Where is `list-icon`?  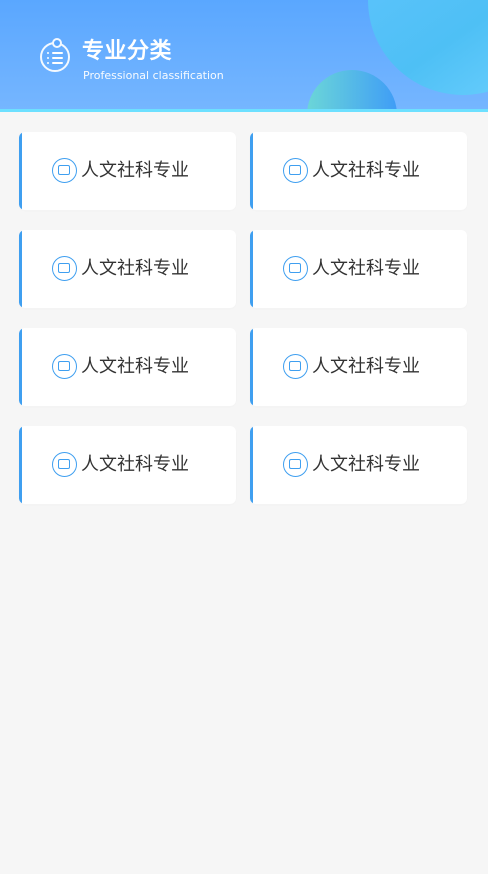
list-icon is located at coordinates (55, 55).